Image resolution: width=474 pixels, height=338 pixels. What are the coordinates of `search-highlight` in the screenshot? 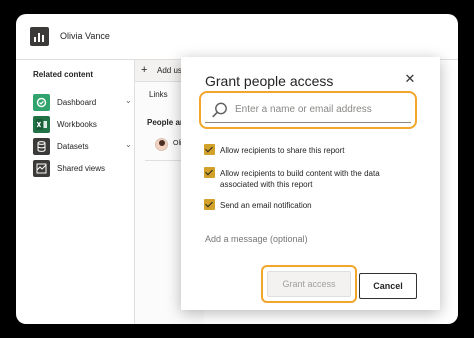 It's located at (308, 110).